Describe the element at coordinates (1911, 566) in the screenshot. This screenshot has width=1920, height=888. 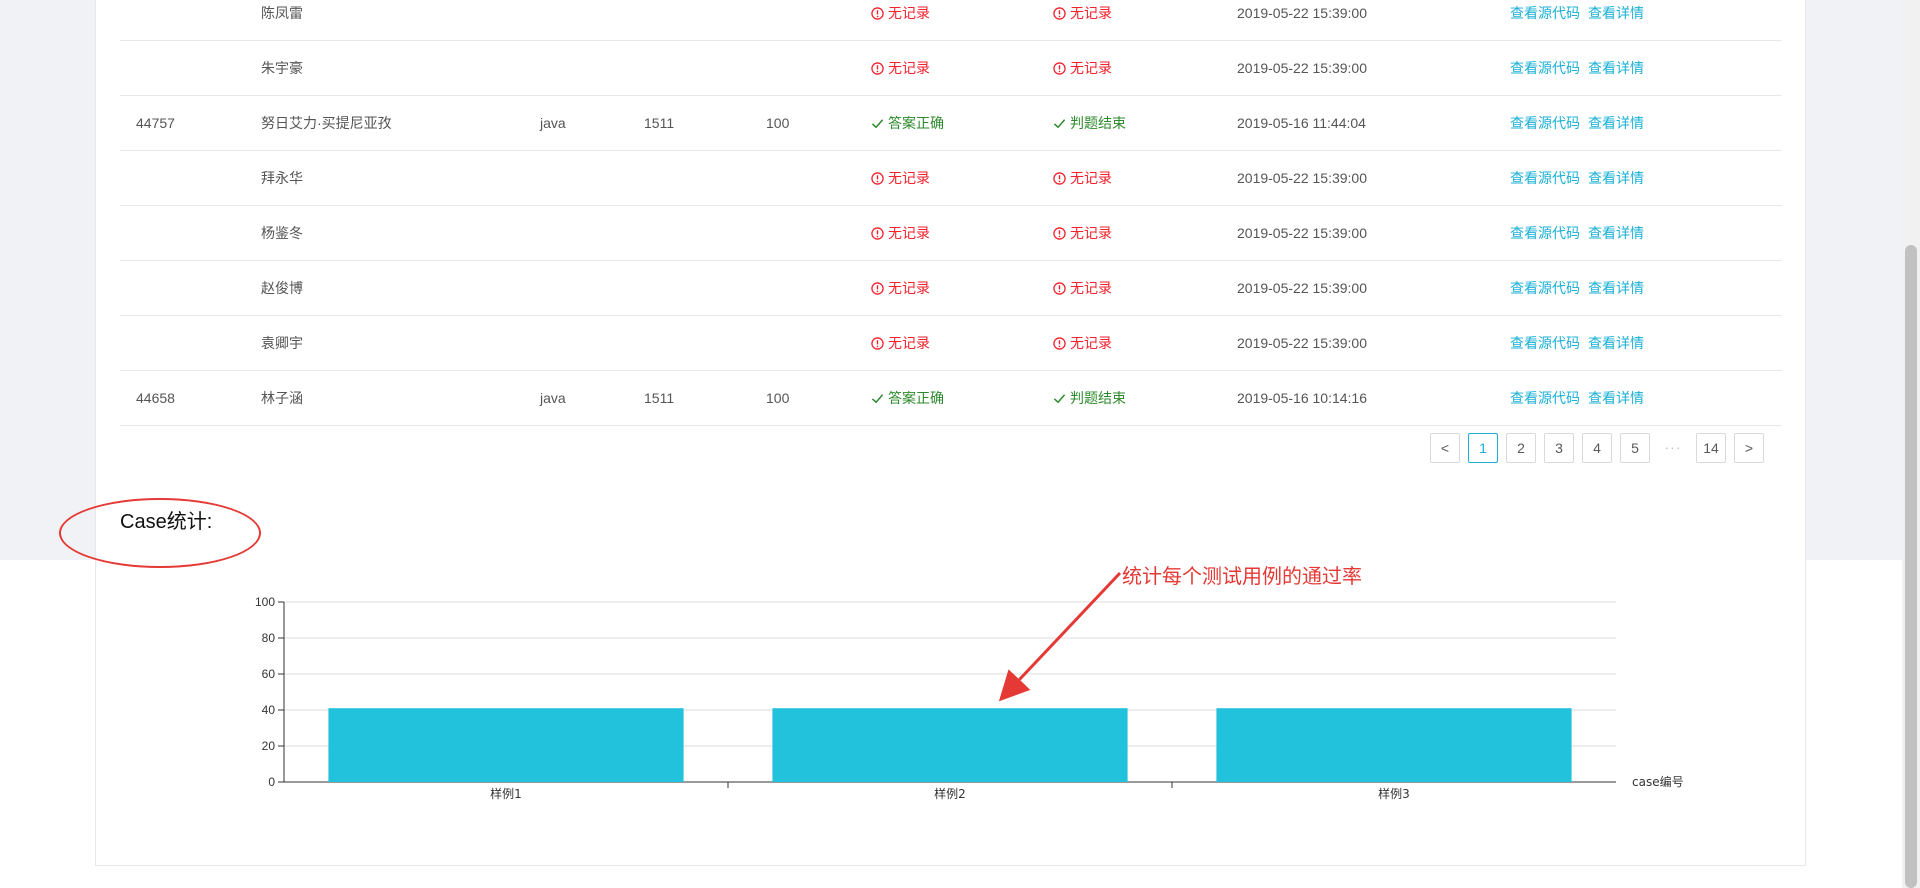
I see `scrollbar-thumb` at that location.